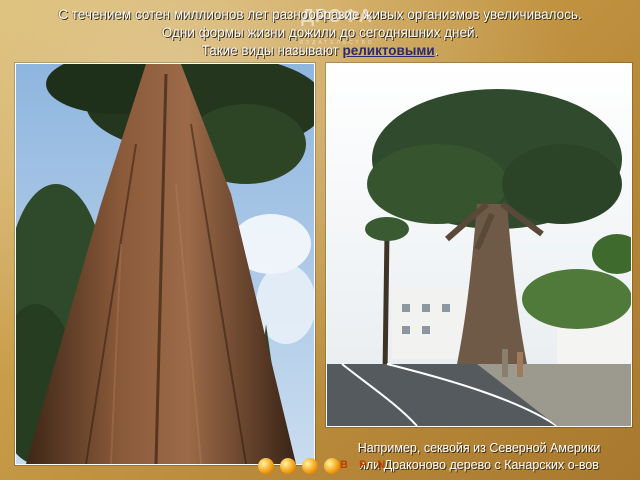  Describe the element at coordinates (436, 50) in the screenshot. I see `header-line-3-suffix: .` at that location.